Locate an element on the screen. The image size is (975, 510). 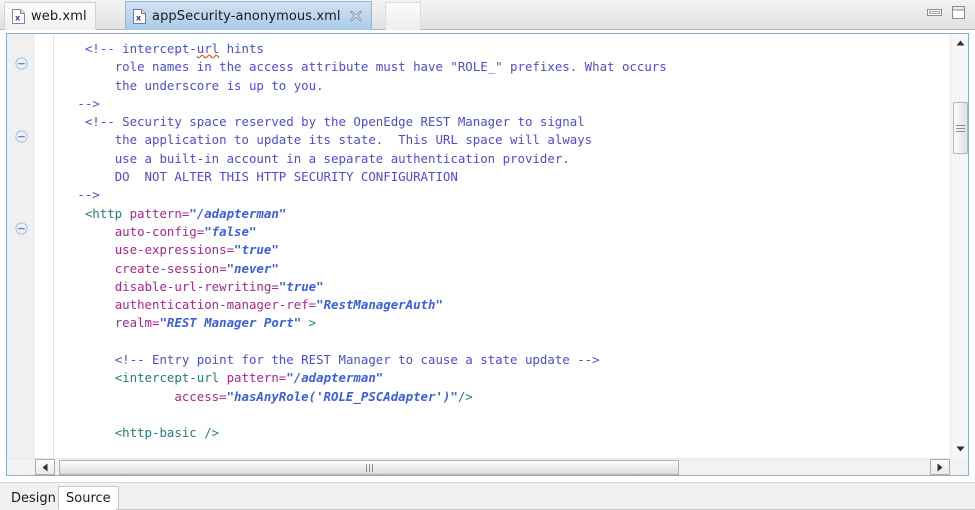
editor-tab-label: appSecurity-anonymous.xml is located at coordinates (246, 16).